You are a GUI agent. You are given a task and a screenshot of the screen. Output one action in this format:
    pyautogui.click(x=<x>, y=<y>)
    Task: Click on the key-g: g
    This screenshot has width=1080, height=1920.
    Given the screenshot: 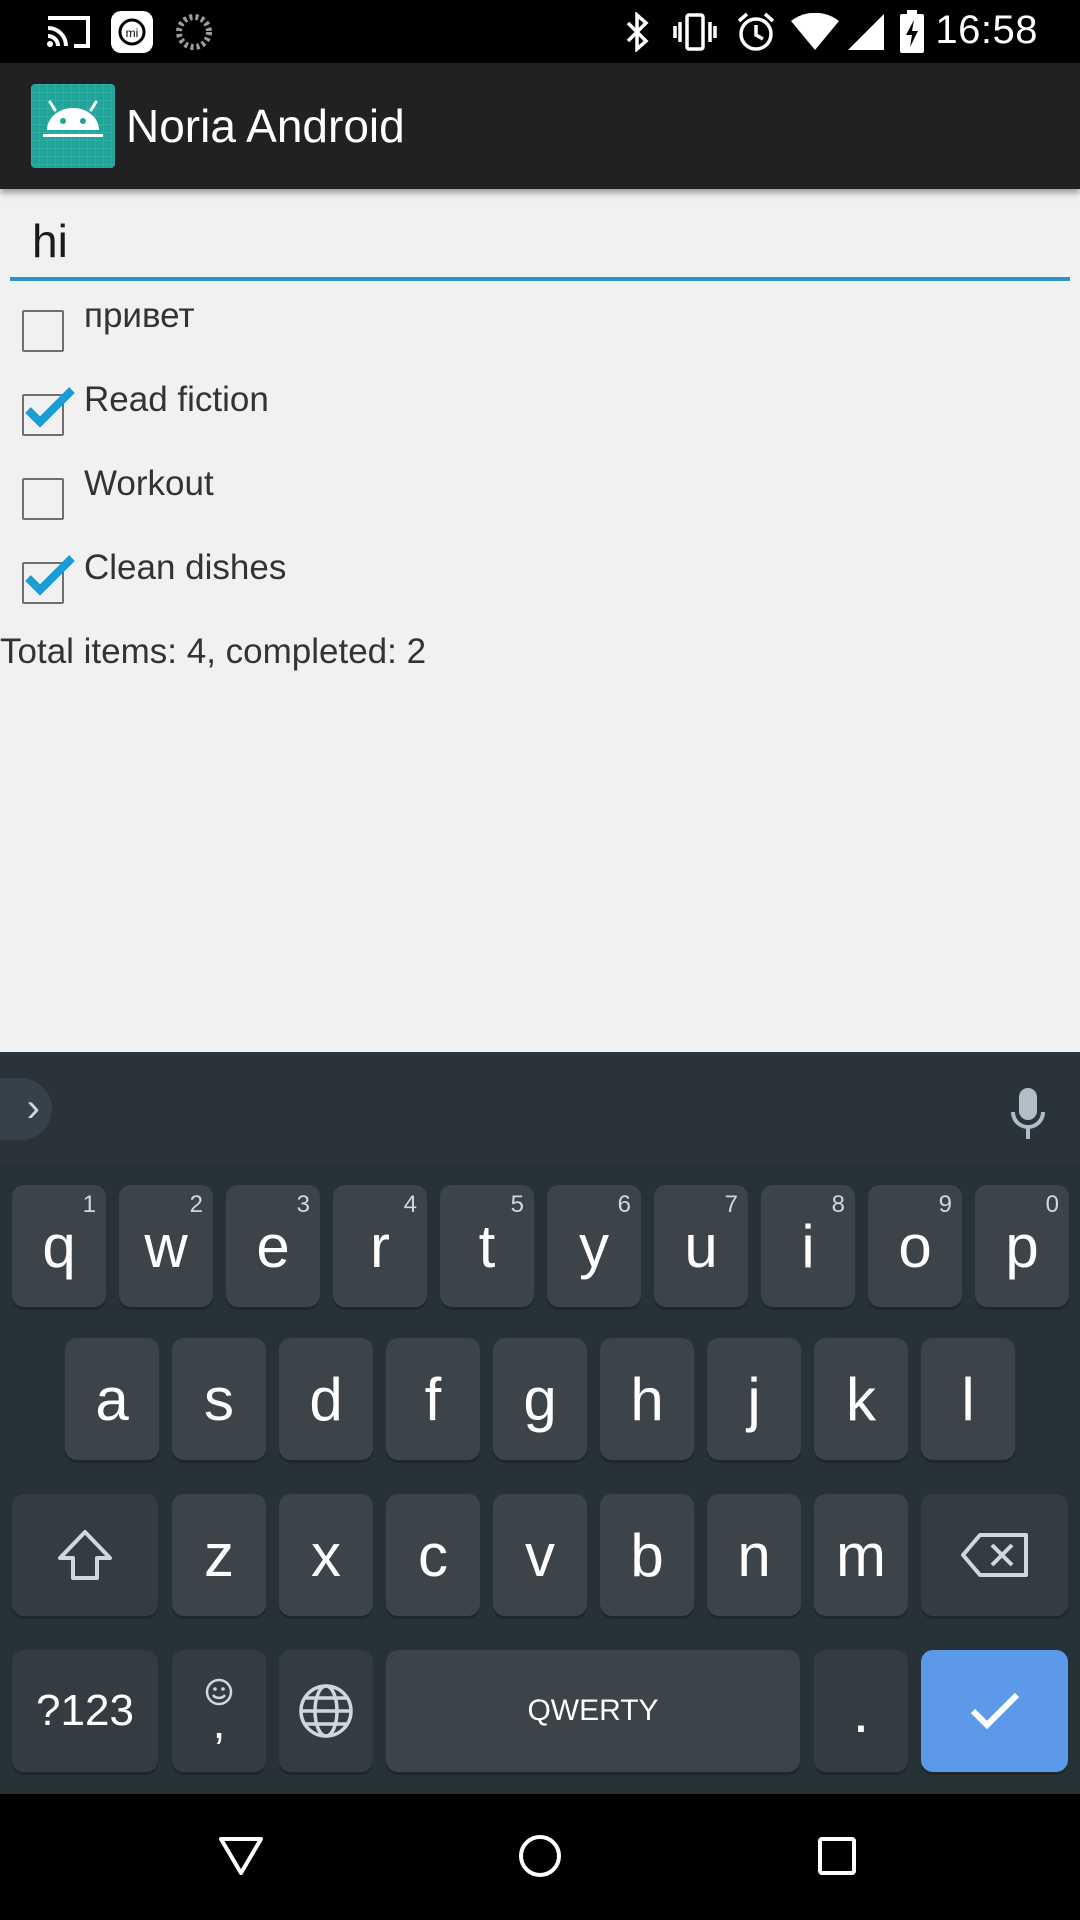 What is the action you would take?
    pyautogui.click(x=540, y=1399)
    